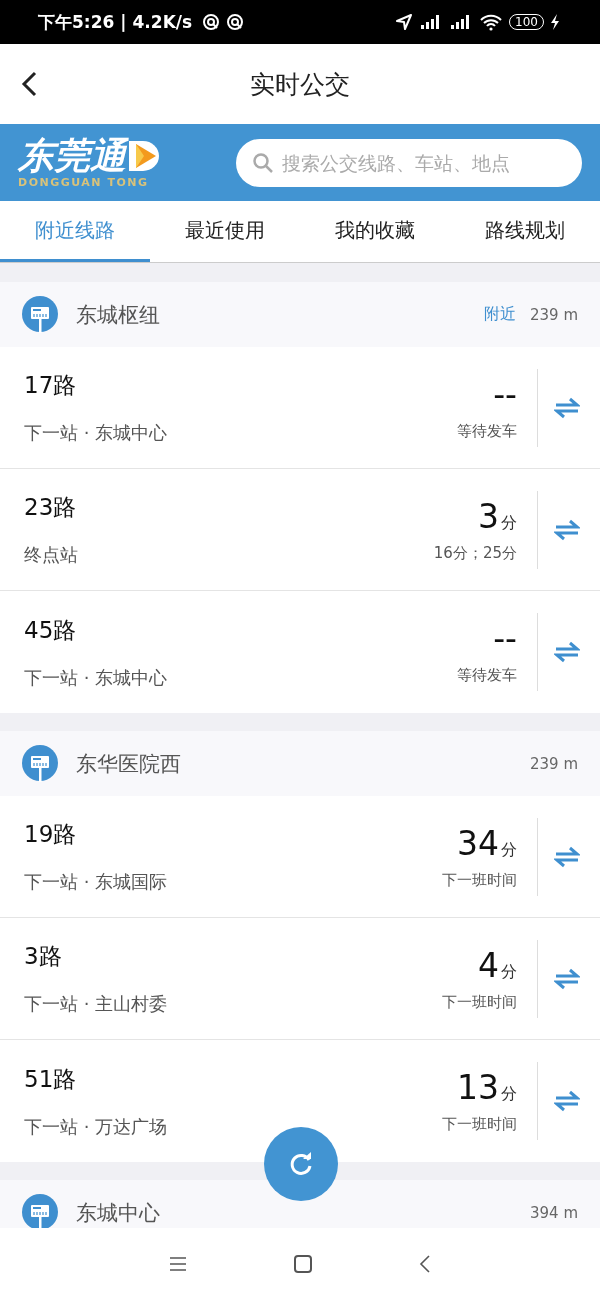 This screenshot has height=1300, width=600. Describe the element at coordinates (162, 22) in the screenshot. I see `network-speed: 4.2K/s` at that location.